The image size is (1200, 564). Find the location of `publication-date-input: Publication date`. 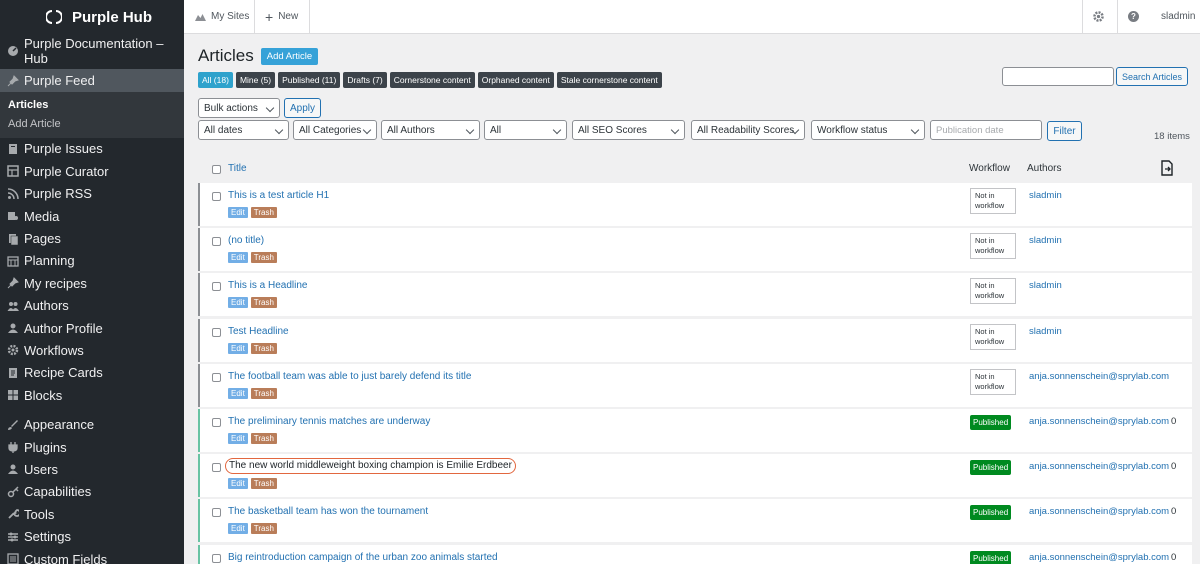

publication-date-input: Publication date is located at coordinates (986, 130).